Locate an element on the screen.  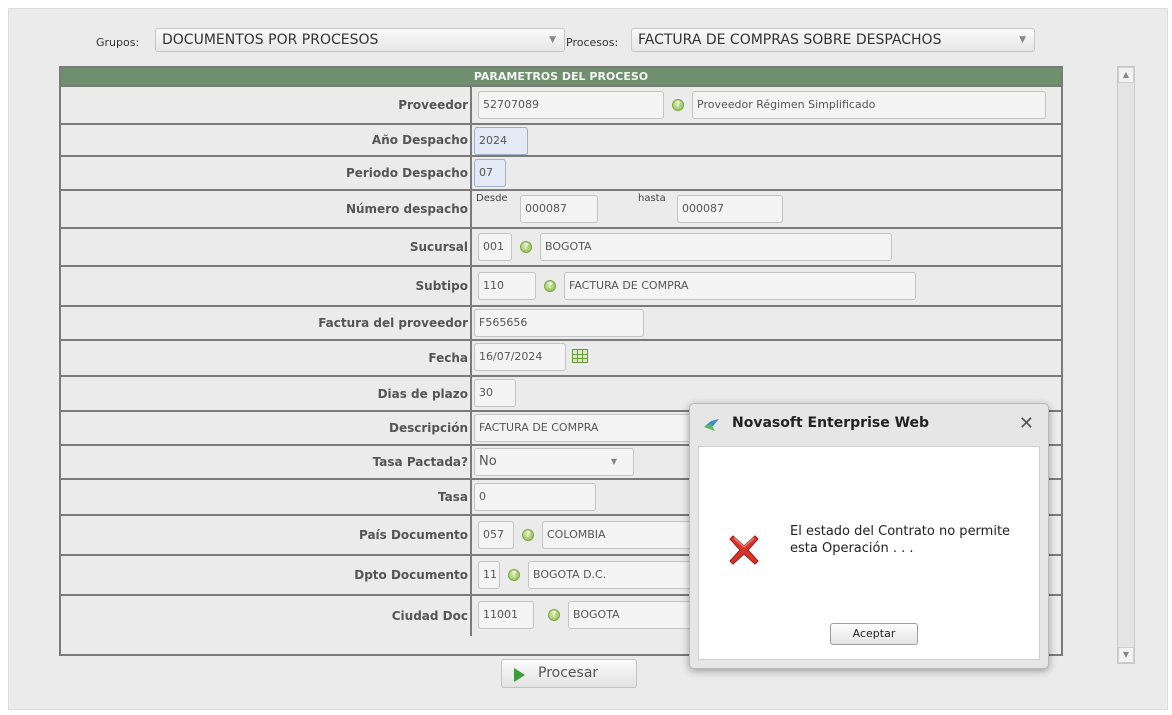
label-tasa-pactada: Tasa Pactada? is located at coordinates (266, 462).